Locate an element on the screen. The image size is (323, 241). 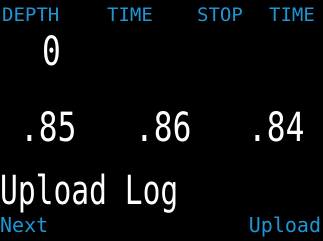
upload-softkey-button: Upload is located at coordinates (285, 225).